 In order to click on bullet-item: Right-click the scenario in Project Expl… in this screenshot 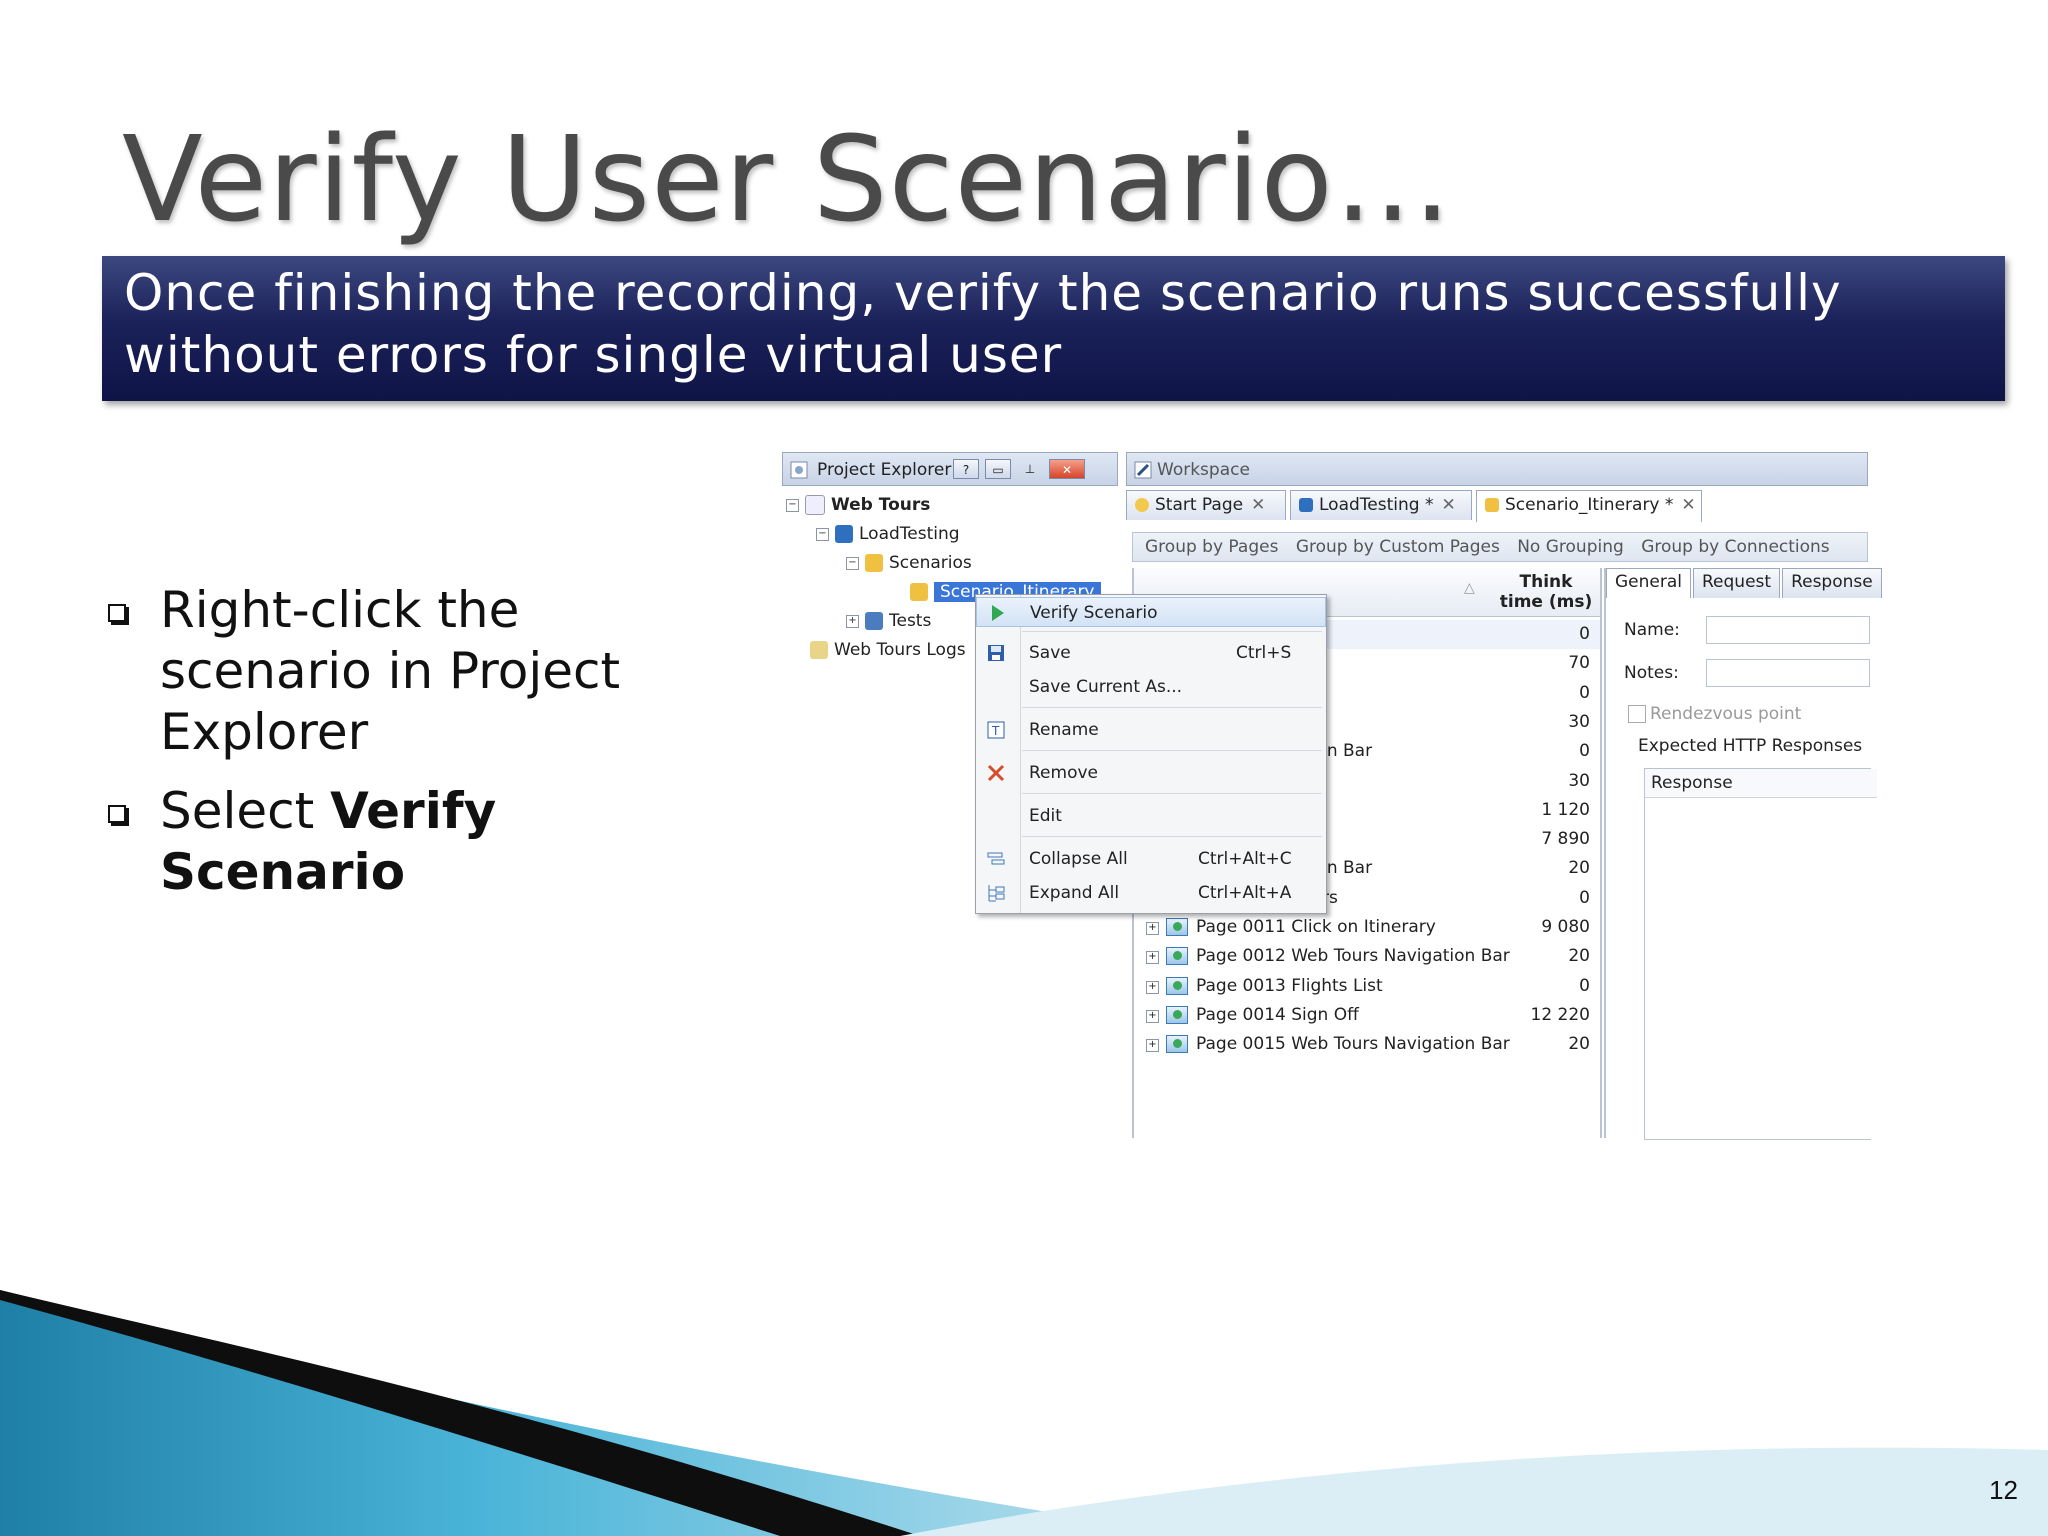, I will do `click(420, 671)`.